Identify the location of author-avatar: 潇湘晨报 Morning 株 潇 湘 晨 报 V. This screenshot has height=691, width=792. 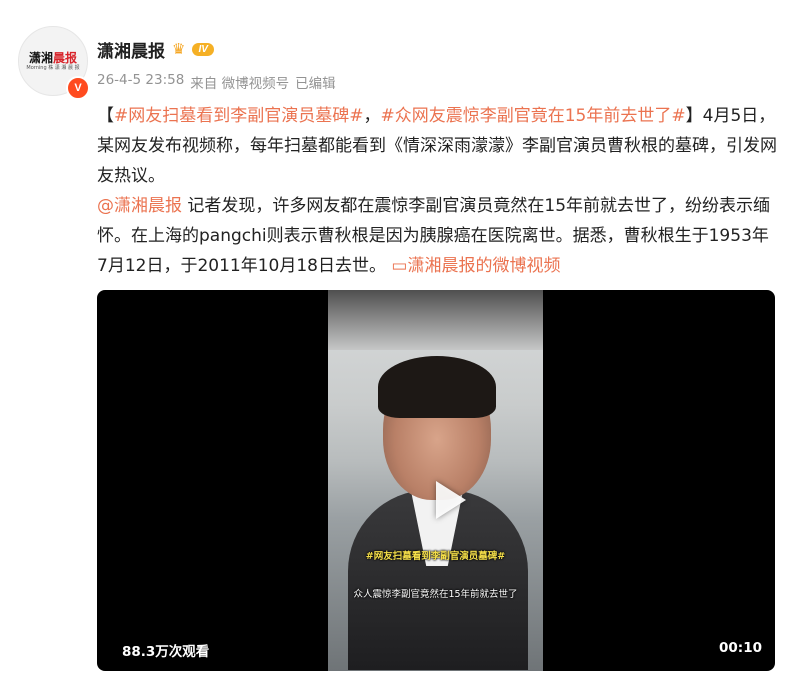
(55, 63).